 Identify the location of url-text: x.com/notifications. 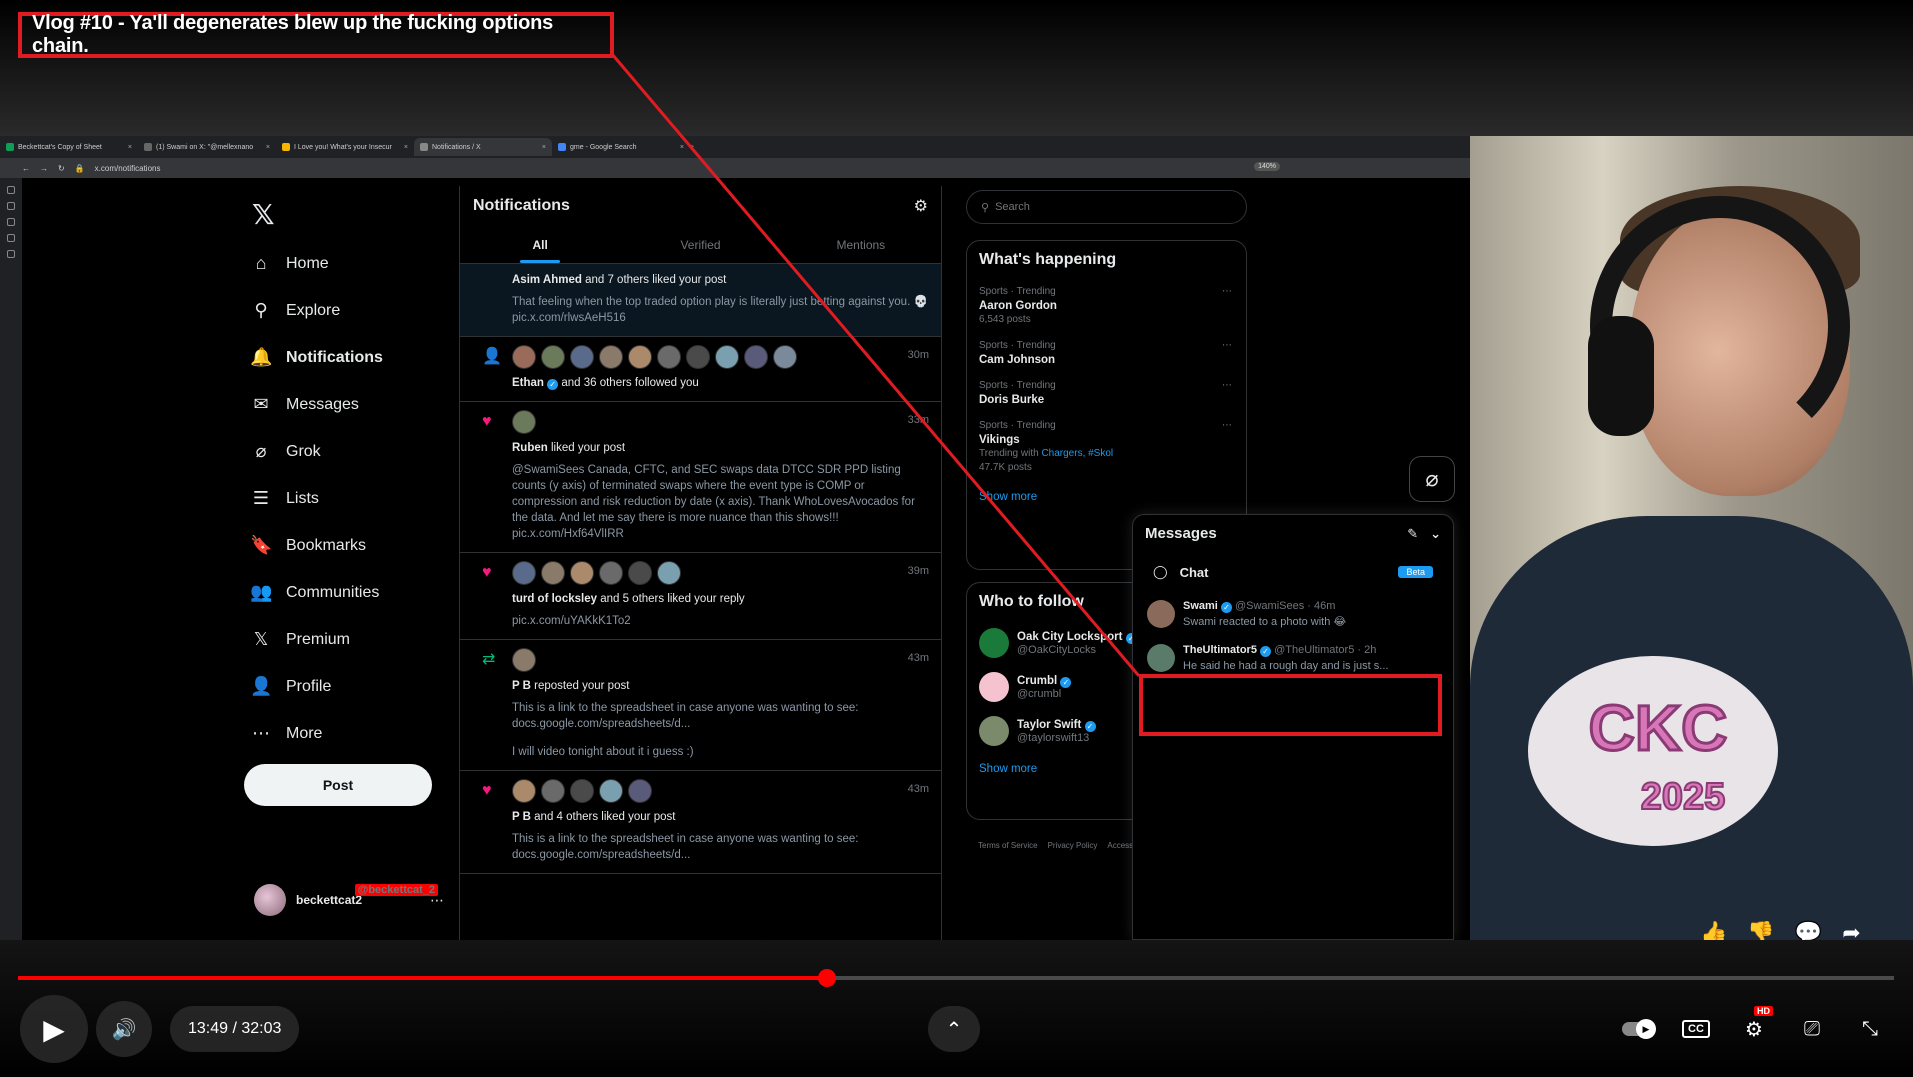
(128, 168).